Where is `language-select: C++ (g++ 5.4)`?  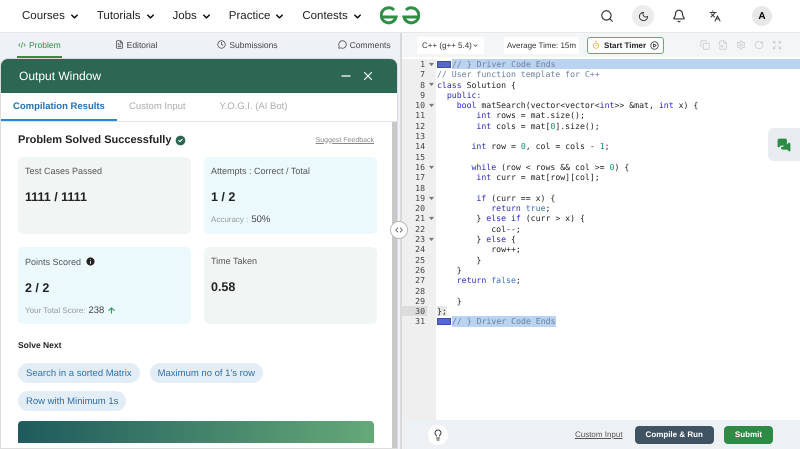
language-select: C++ (g++ 5.4) is located at coordinates (450, 45).